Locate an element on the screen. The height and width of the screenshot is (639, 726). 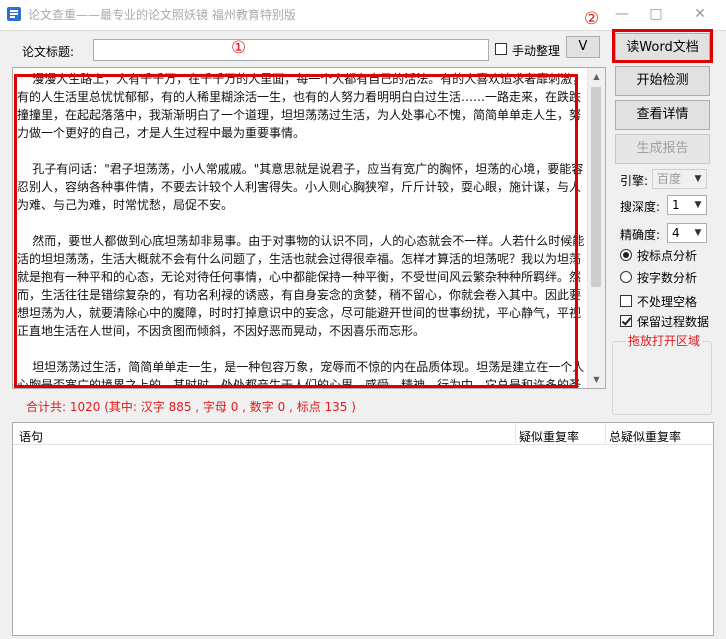
radio-by-punctuation-label: 按标点分析 is located at coordinates (667, 255).